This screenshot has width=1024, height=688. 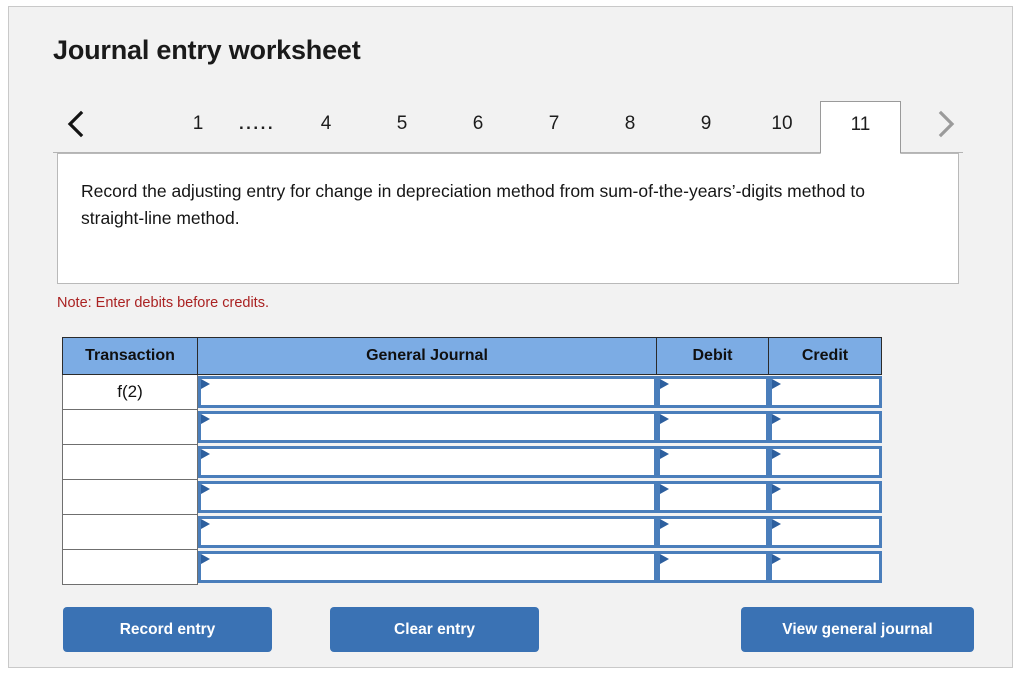 What do you see at coordinates (130, 356) in the screenshot?
I see `column-header-transaction: Transaction` at bounding box center [130, 356].